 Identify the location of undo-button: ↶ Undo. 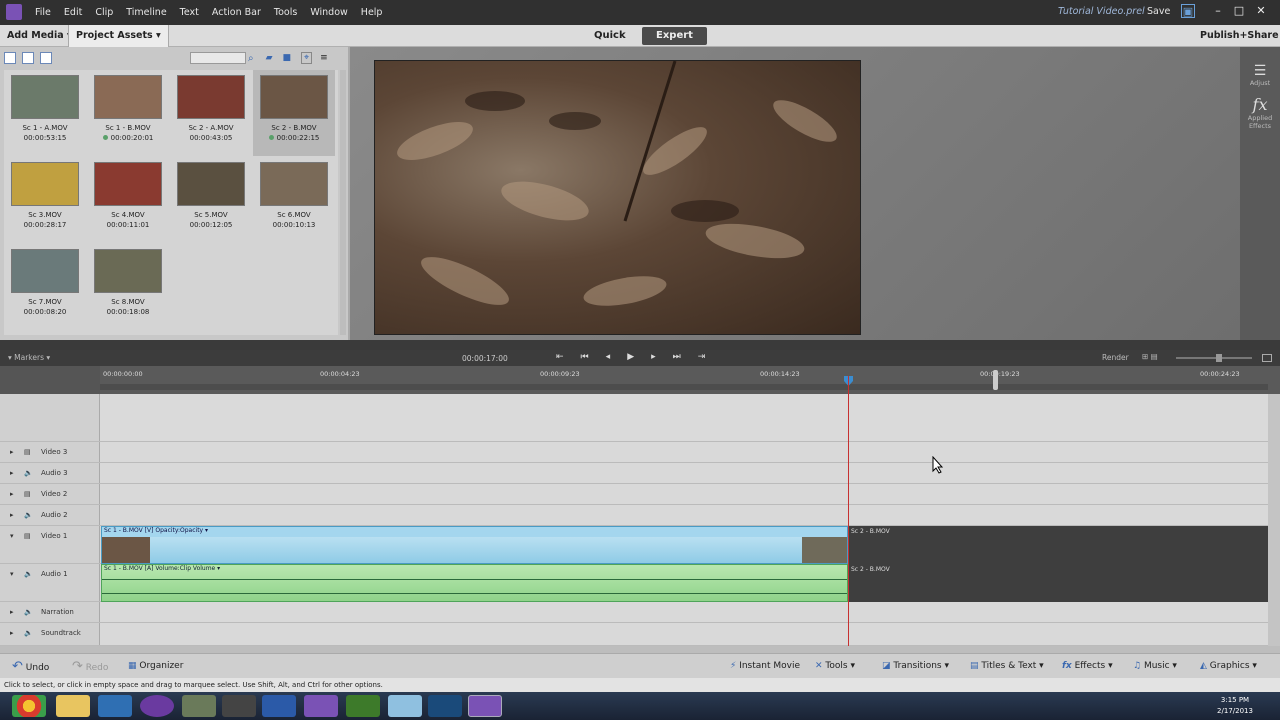
(30, 666).